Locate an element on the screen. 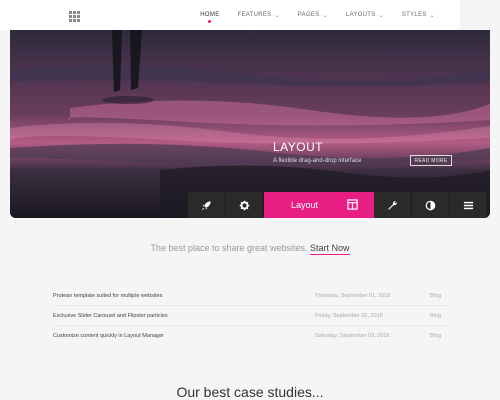 This screenshot has height=400, width=500. post-date: Saturday, September 03, 2016 is located at coordinates (352, 336).